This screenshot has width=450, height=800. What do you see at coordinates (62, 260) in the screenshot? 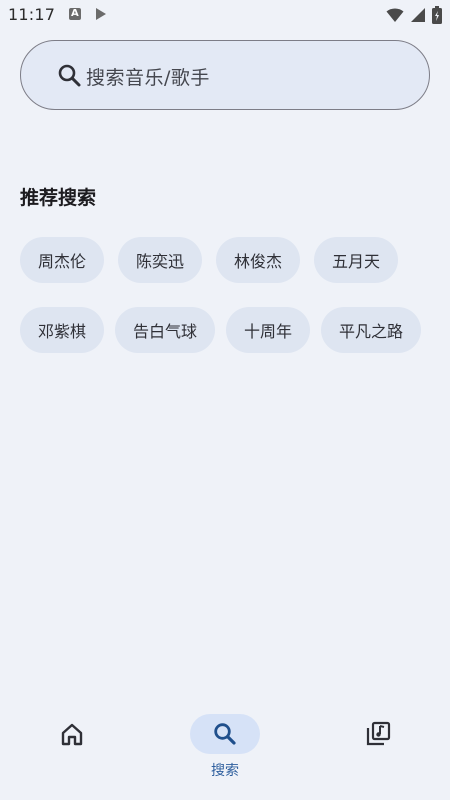
I see `recommended-chip: 周杰伦` at bounding box center [62, 260].